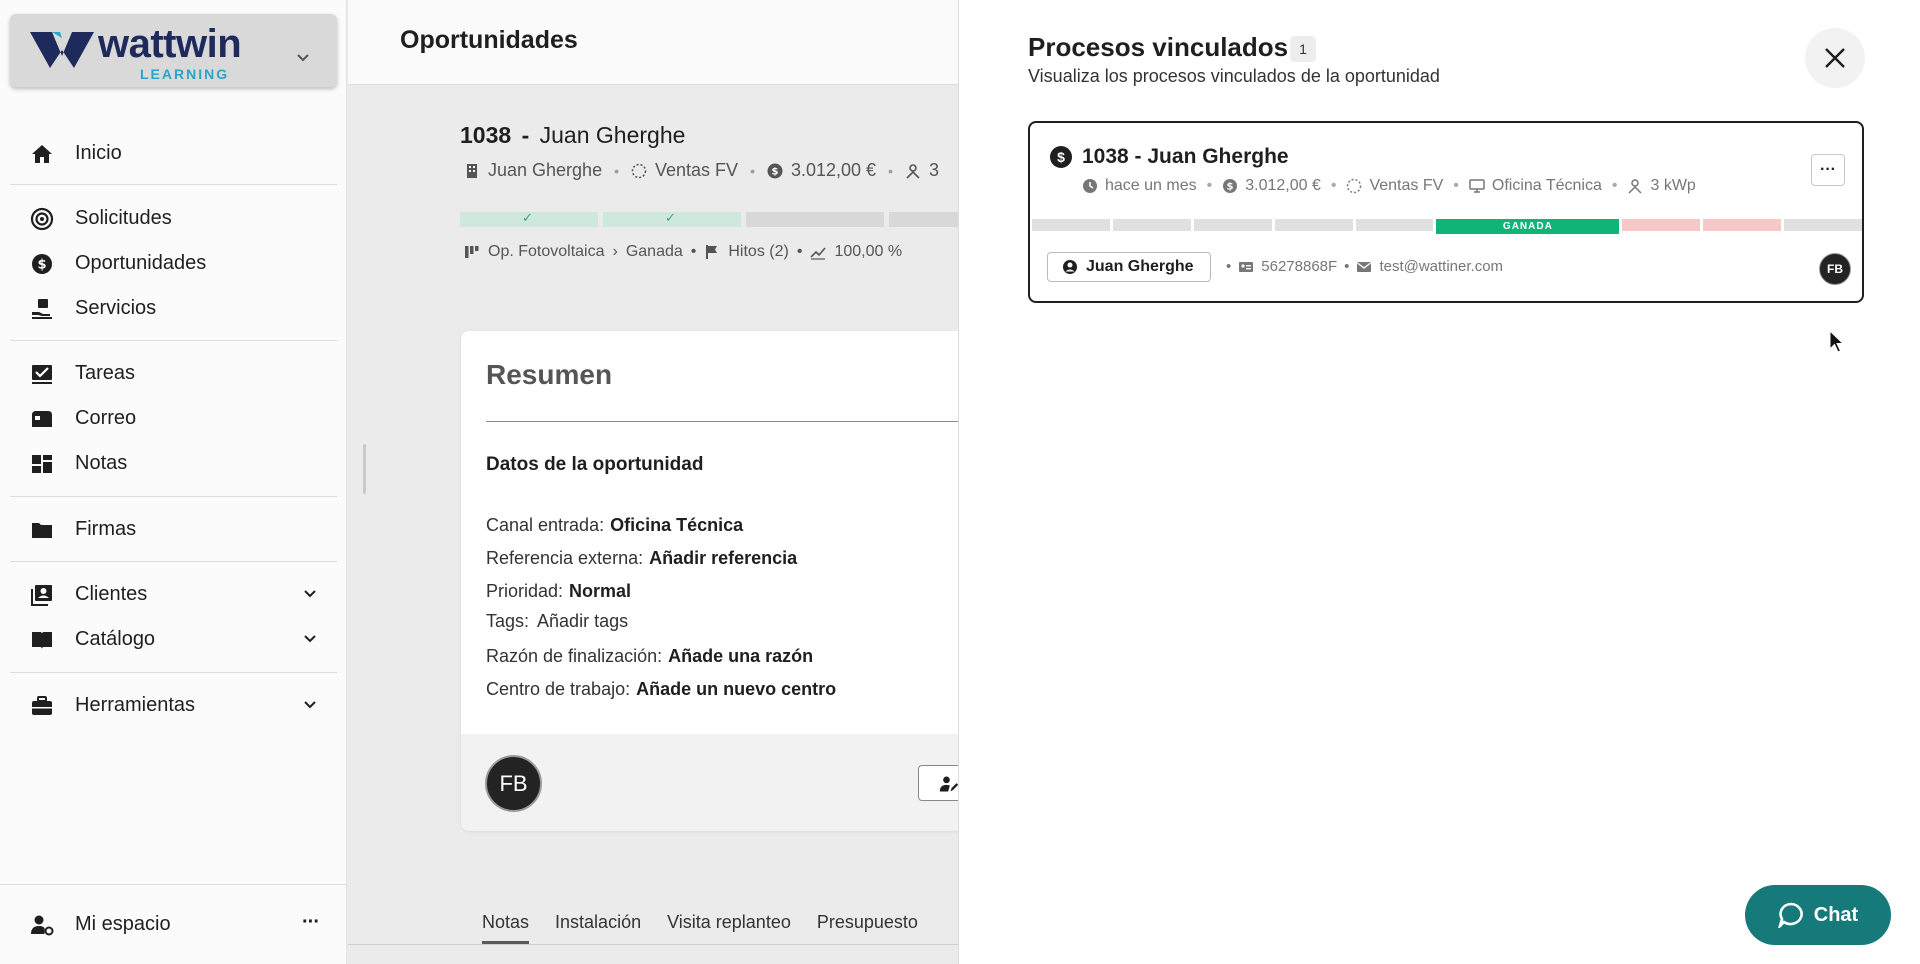 This screenshot has width=1920, height=964. Describe the element at coordinates (1835, 58) in the screenshot. I see `close-button` at that location.